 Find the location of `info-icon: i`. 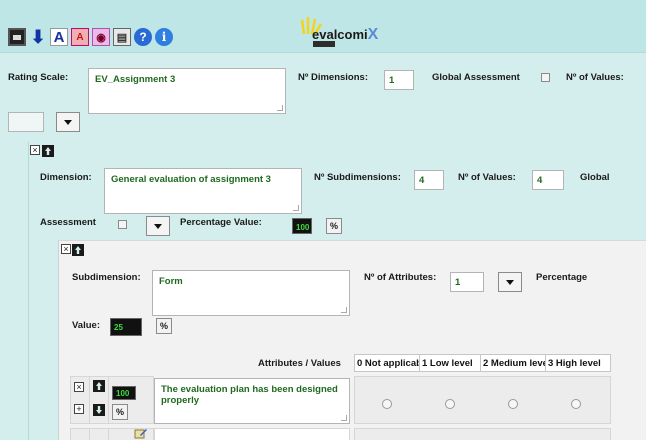

info-icon: i is located at coordinates (164, 37).